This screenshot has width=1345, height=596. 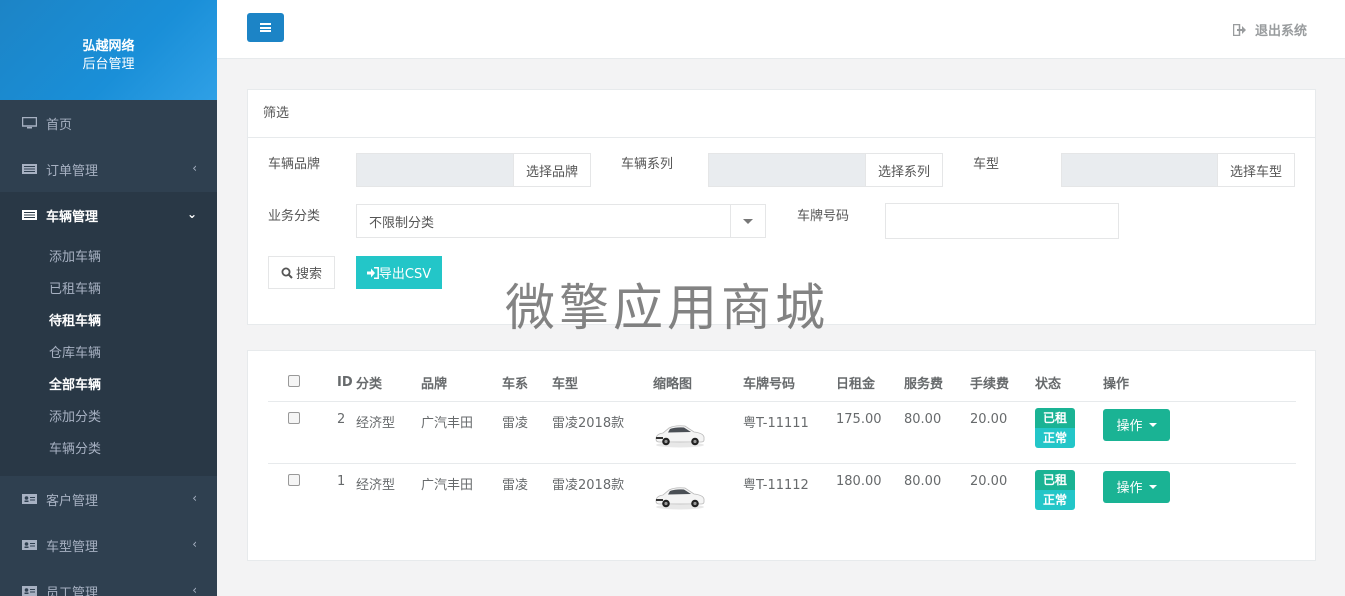 What do you see at coordinates (108, 258) in the screenshot?
I see `submenu-item-add-vehicle: 添加车辆` at bounding box center [108, 258].